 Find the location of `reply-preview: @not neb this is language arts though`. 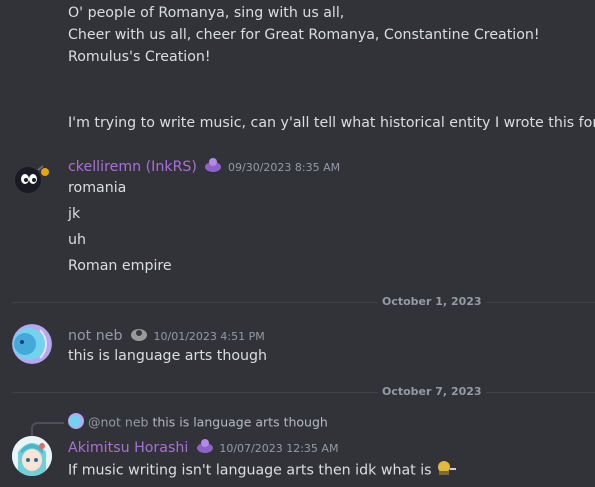

reply-preview: @not neb this is language arts though is located at coordinates (198, 423).